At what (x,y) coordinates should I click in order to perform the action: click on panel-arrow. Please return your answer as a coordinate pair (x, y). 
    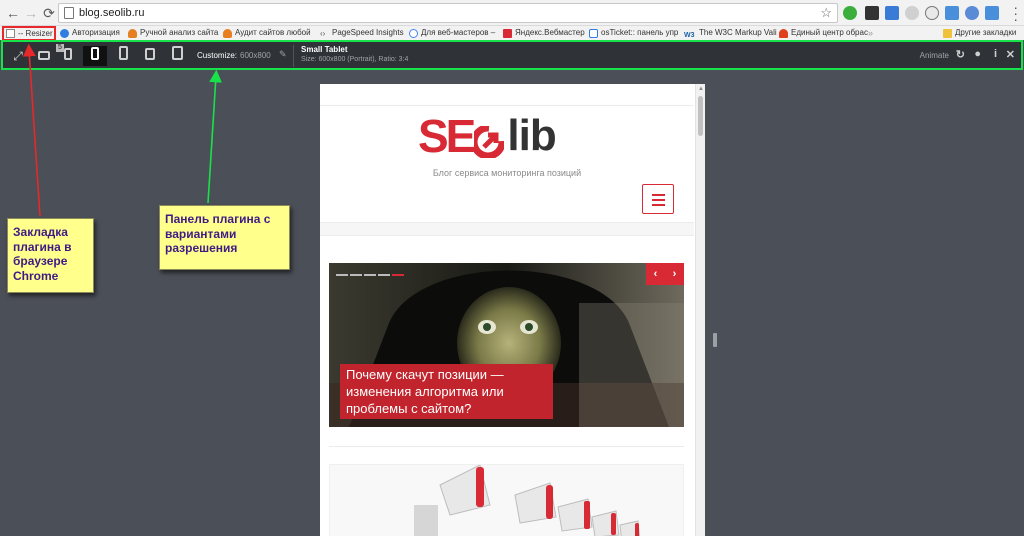
    Looking at the image, I should click on (214, 136).